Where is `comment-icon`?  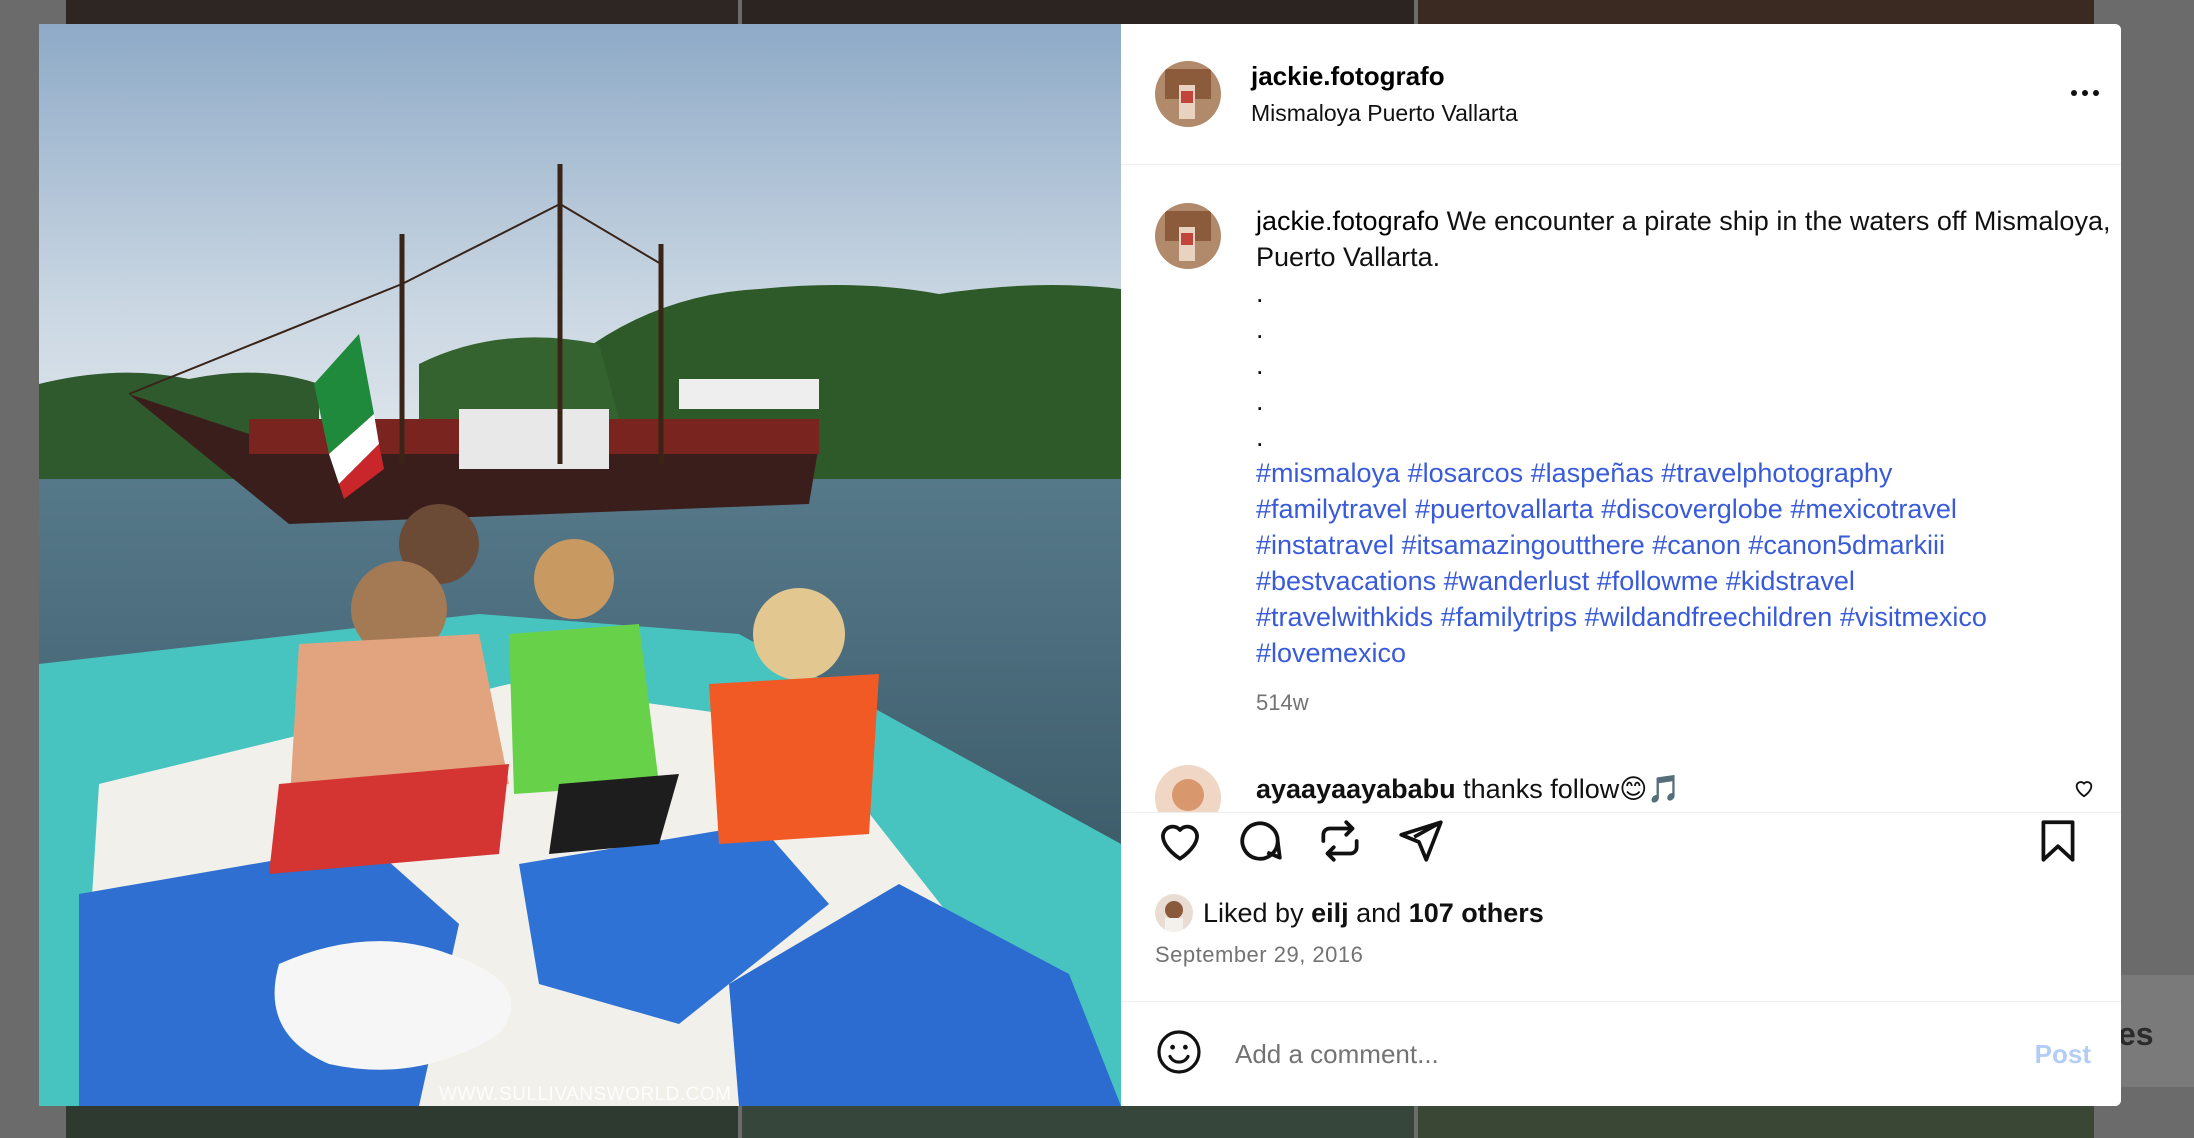
comment-icon is located at coordinates (1260, 843).